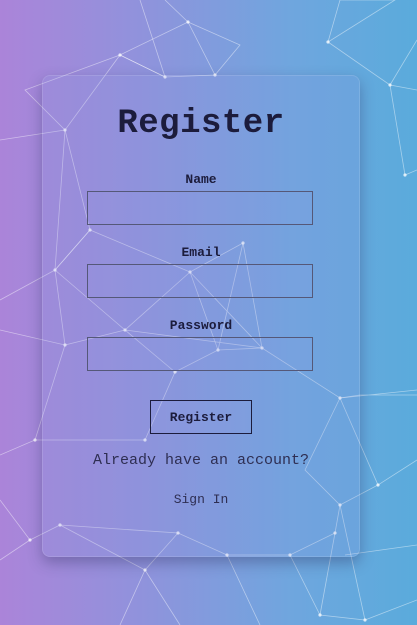 The height and width of the screenshot is (625, 417). I want to click on register-button: Register, so click(201, 417).